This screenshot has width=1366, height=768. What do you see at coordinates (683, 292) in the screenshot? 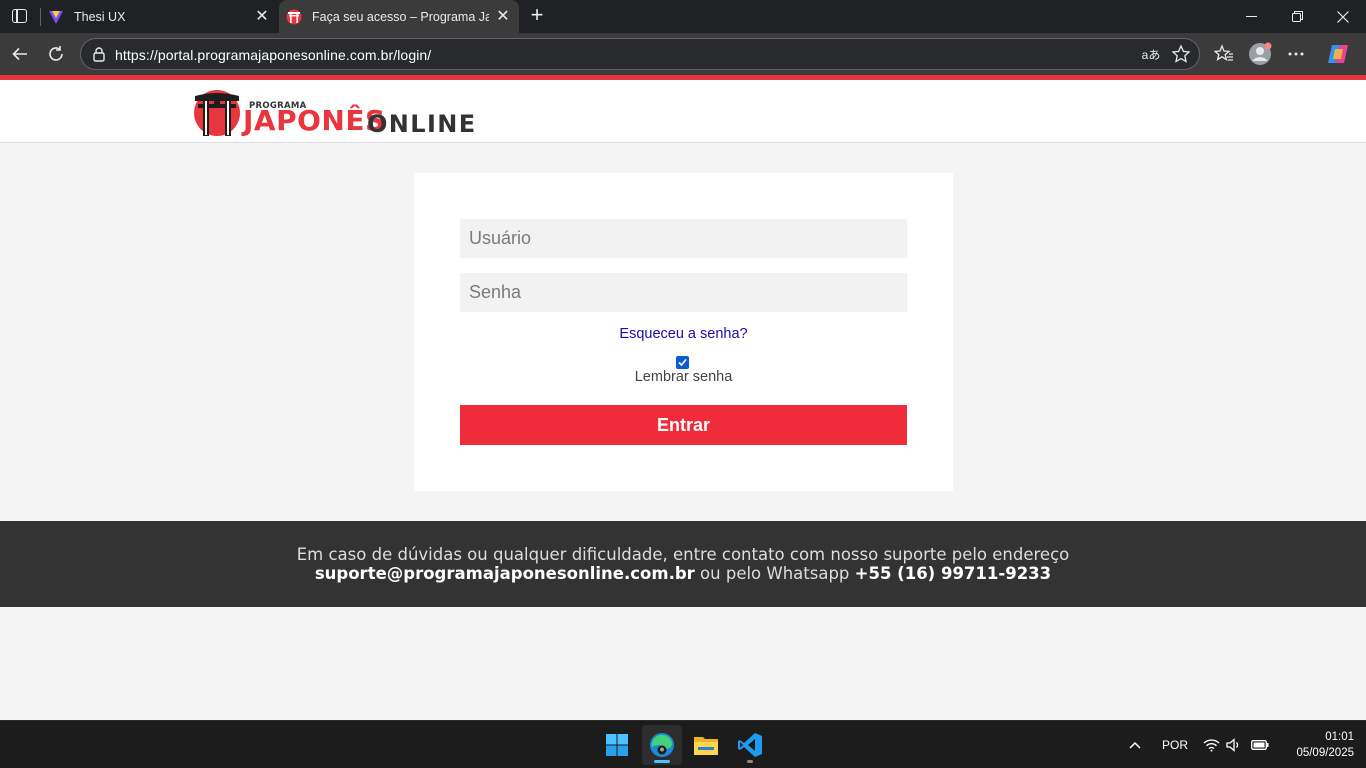
I see `password-input` at bounding box center [683, 292].